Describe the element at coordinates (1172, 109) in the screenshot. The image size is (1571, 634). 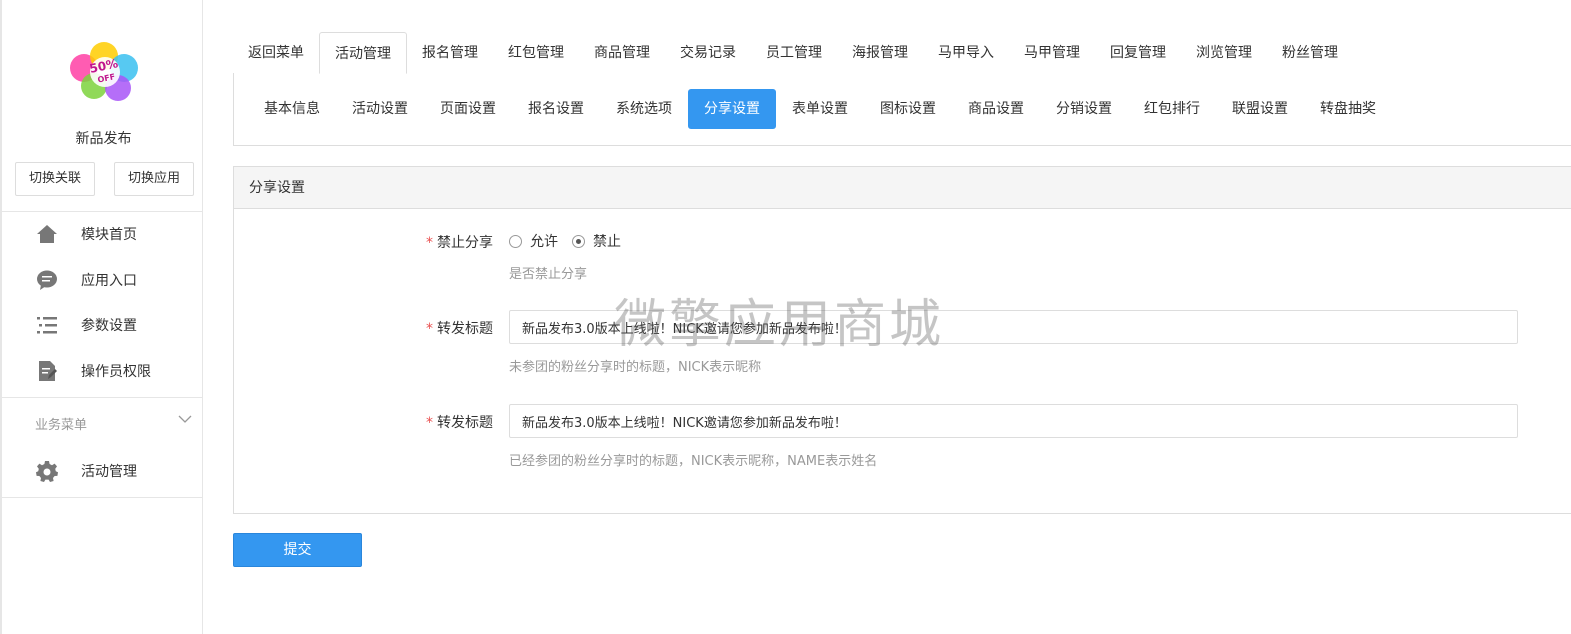
I see `subtab-red-packet-ranking: 红包排行` at that location.